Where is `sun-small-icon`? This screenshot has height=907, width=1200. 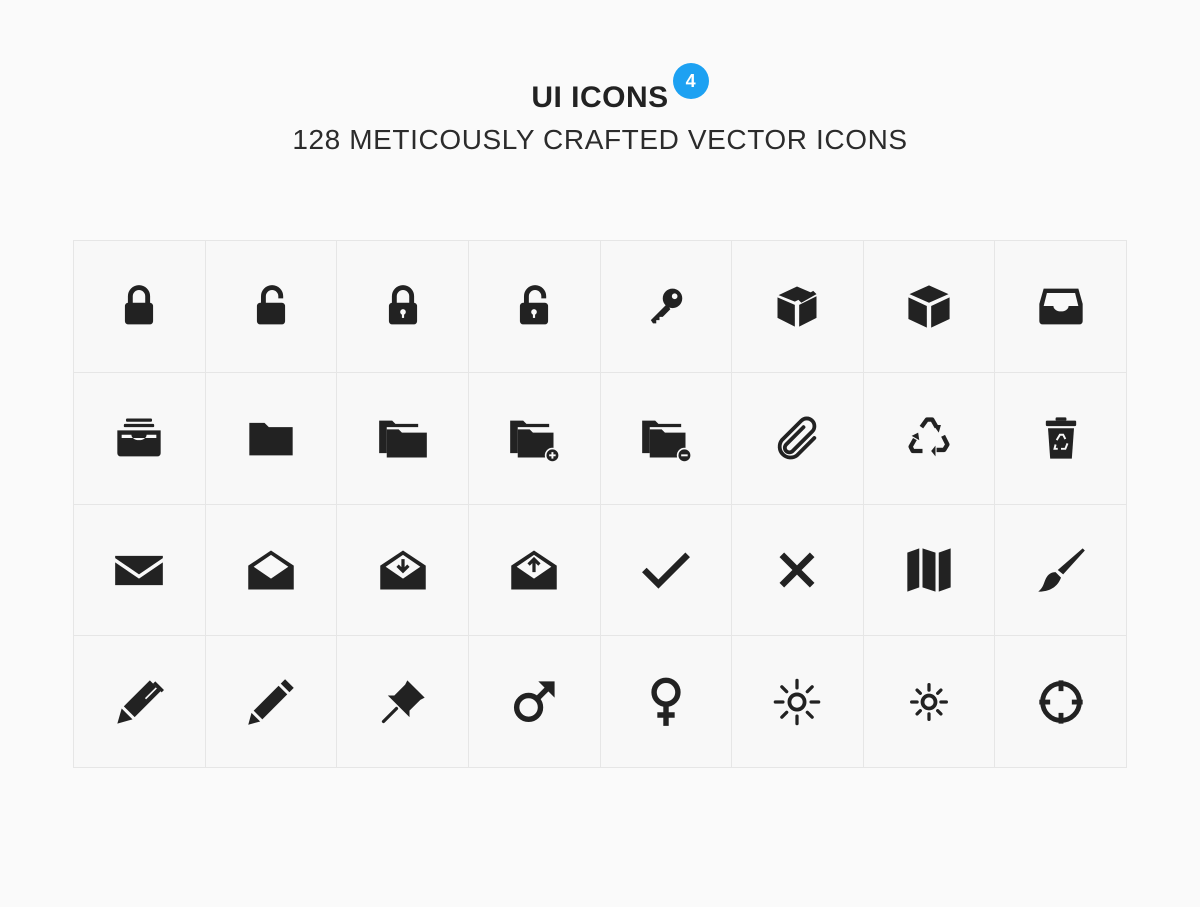 sun-small-icon is located at coordinates (929, 701).